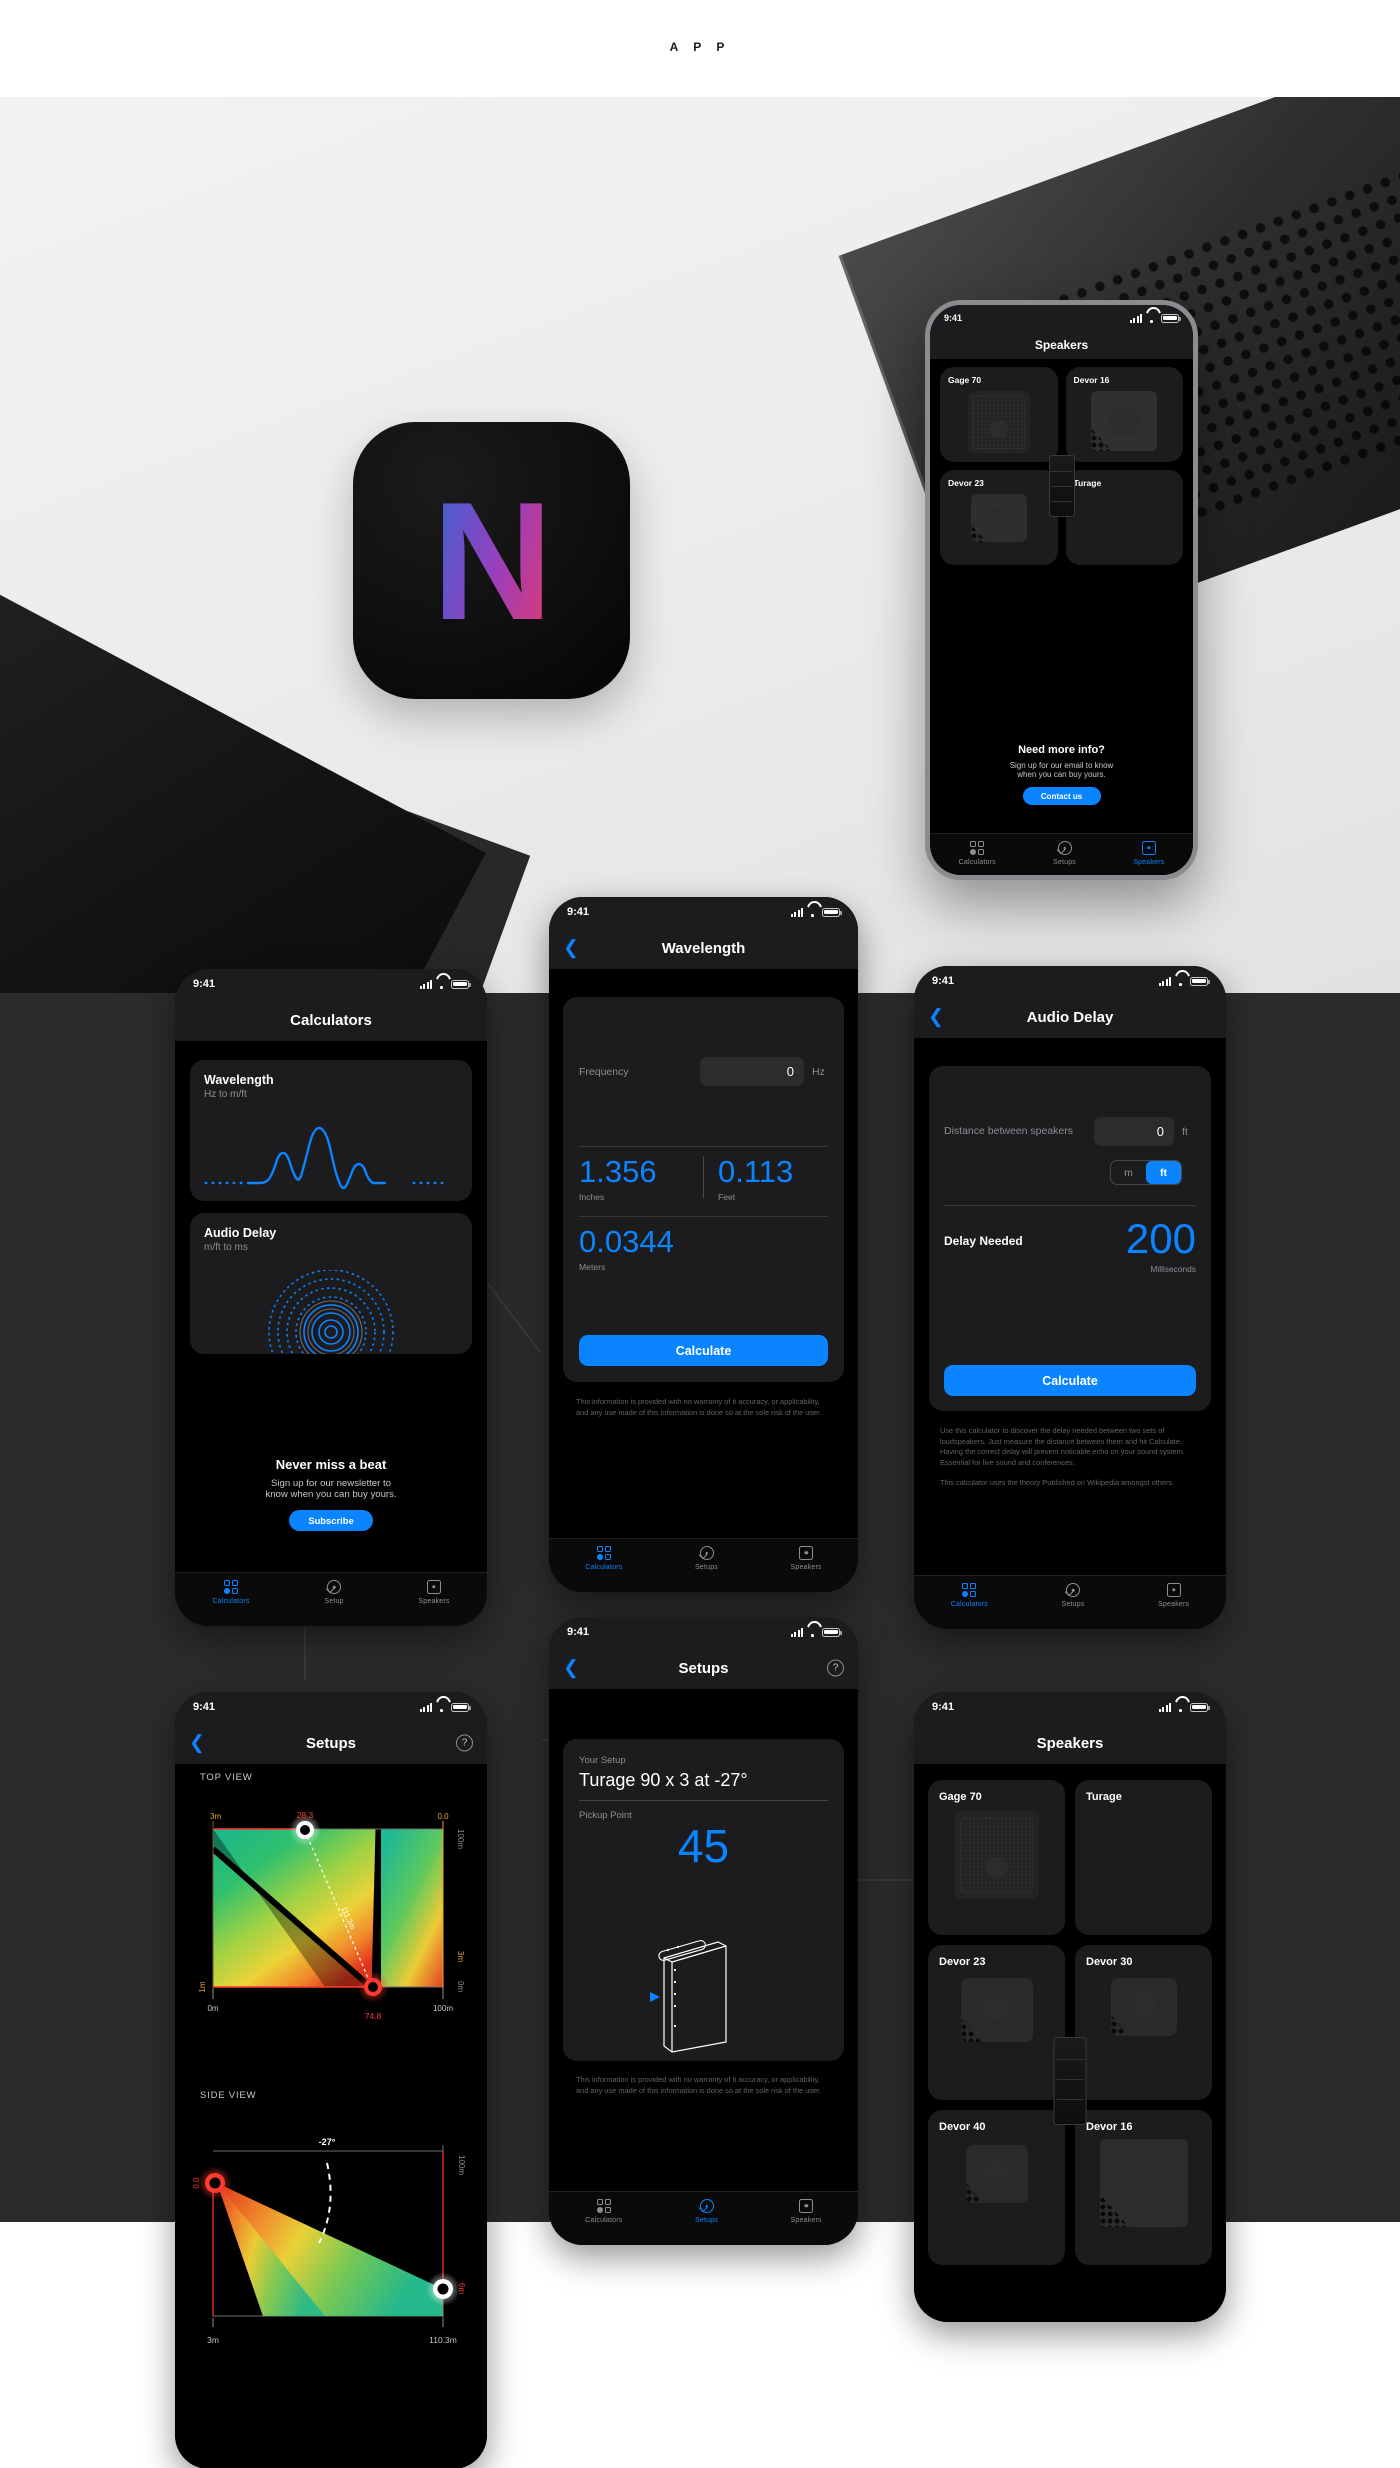  I want to click on result-inches: 1.356 Inches, so click(634, 1179).